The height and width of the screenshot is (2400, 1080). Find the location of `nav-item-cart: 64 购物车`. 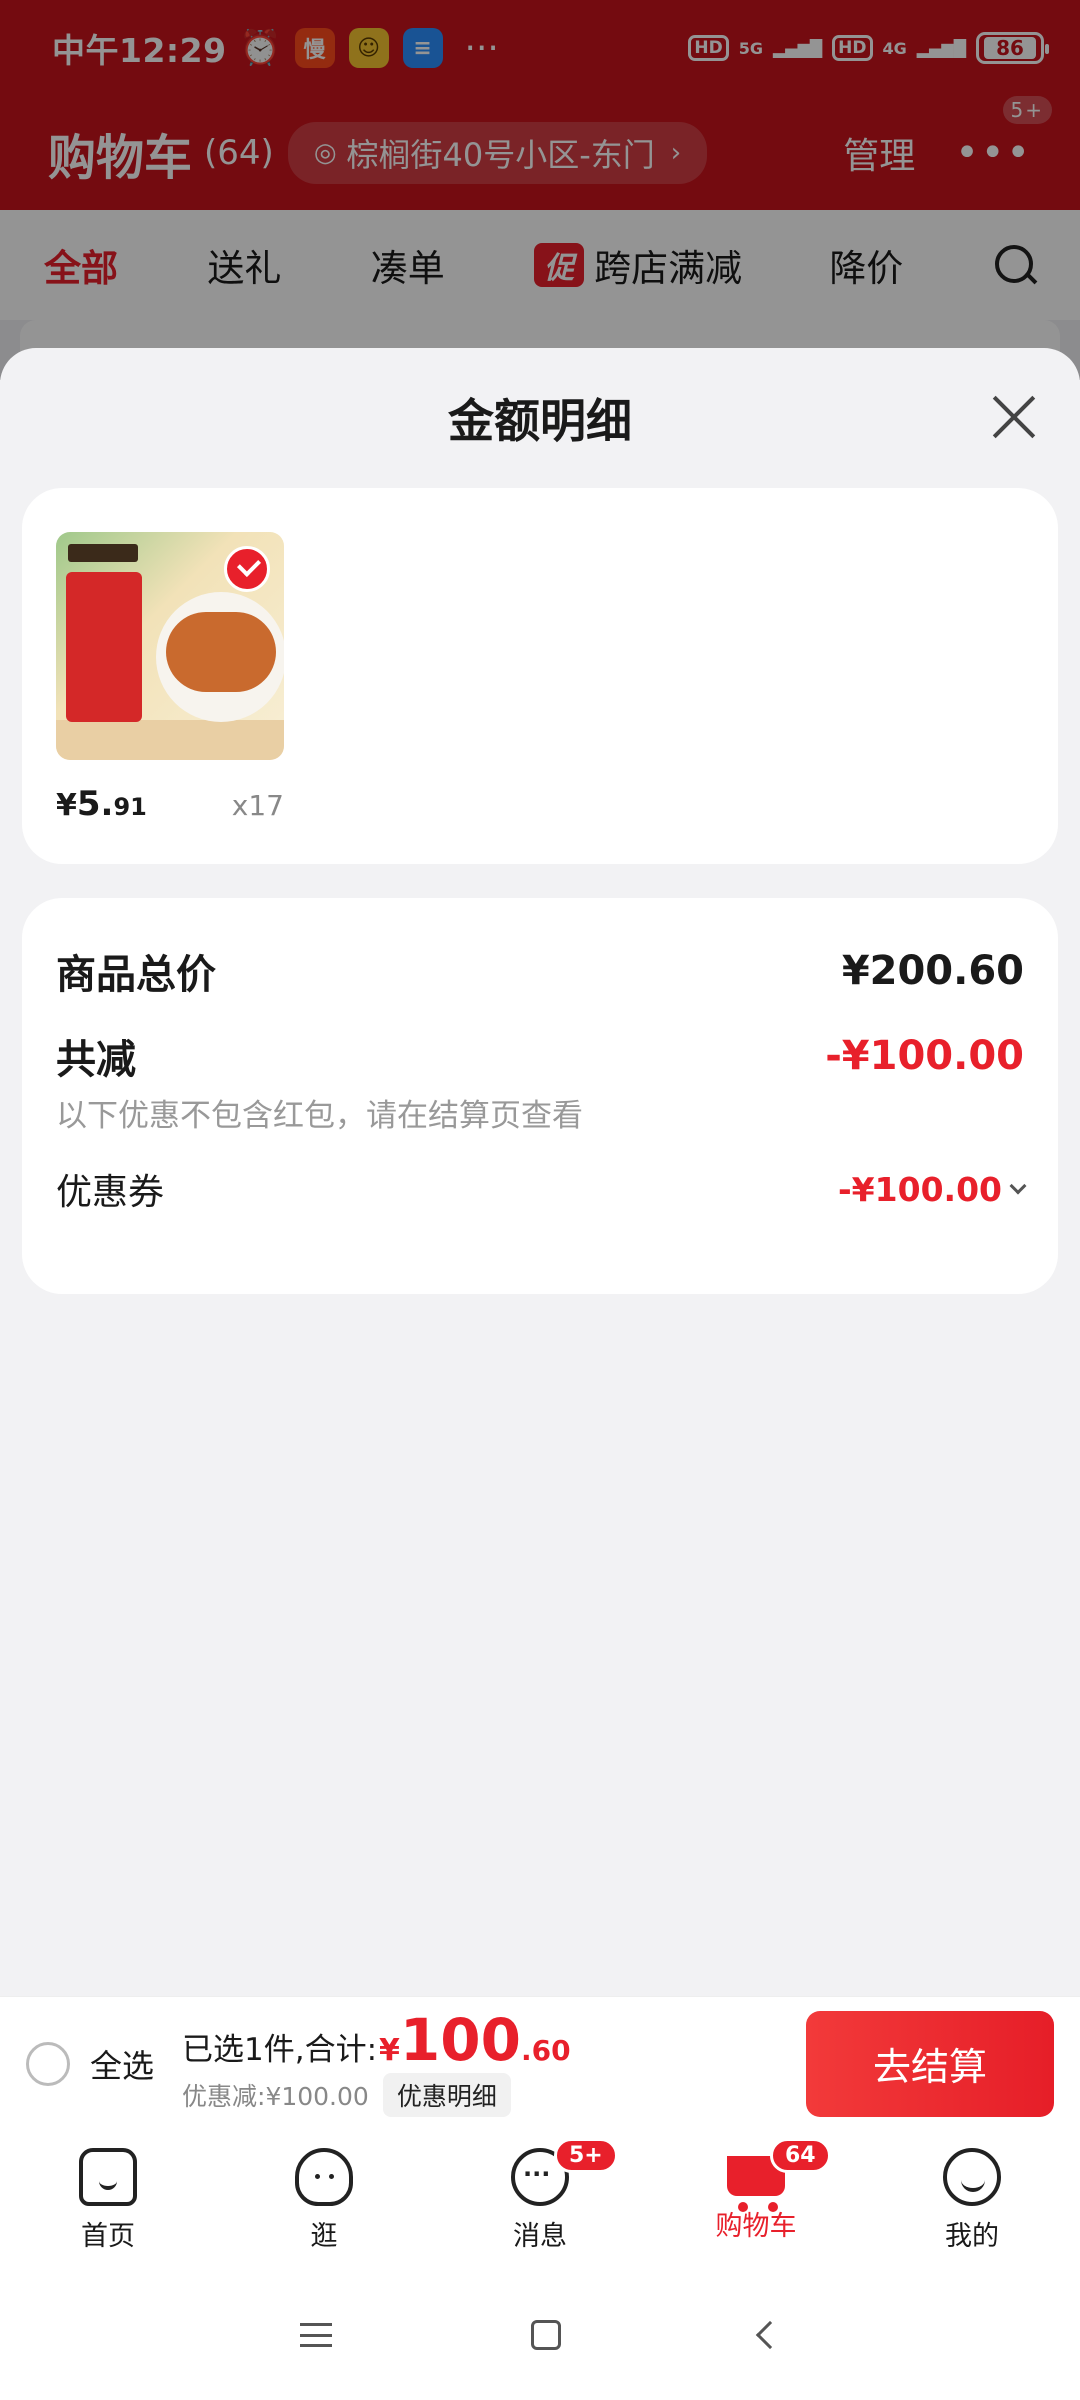

nav-item-cart: 64 购物车 is located at coordinates (756, 2200).